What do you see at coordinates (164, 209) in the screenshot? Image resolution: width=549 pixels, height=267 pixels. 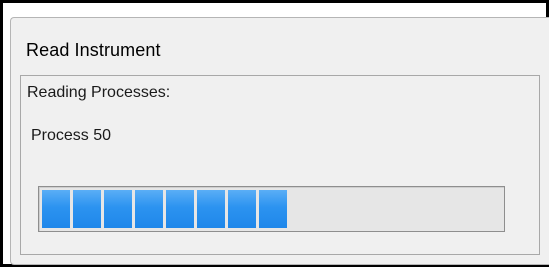 I see `progress-bar-fill` at bounding box center [164, 209].